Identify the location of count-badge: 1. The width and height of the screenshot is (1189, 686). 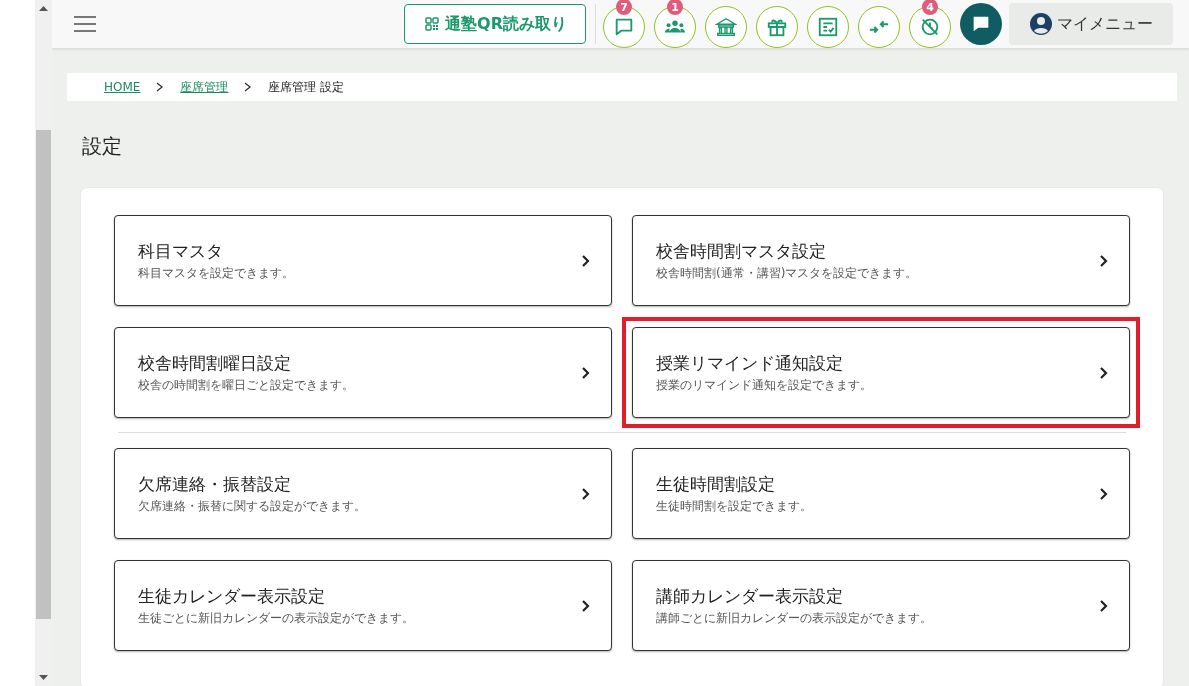
(675, 7).